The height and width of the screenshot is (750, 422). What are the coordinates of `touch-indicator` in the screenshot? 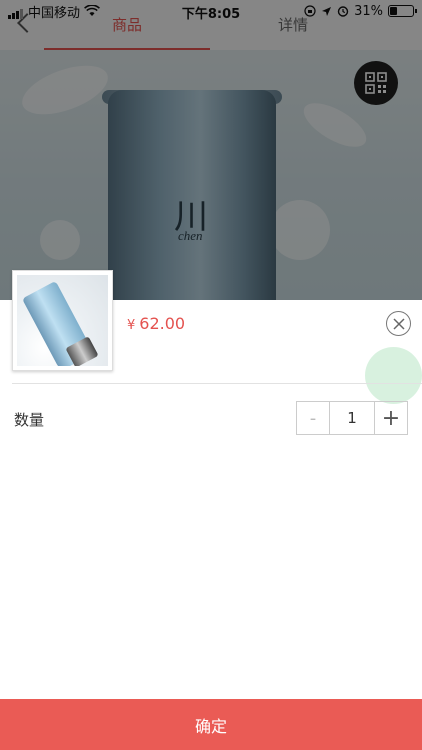 It's located at (393, 375).